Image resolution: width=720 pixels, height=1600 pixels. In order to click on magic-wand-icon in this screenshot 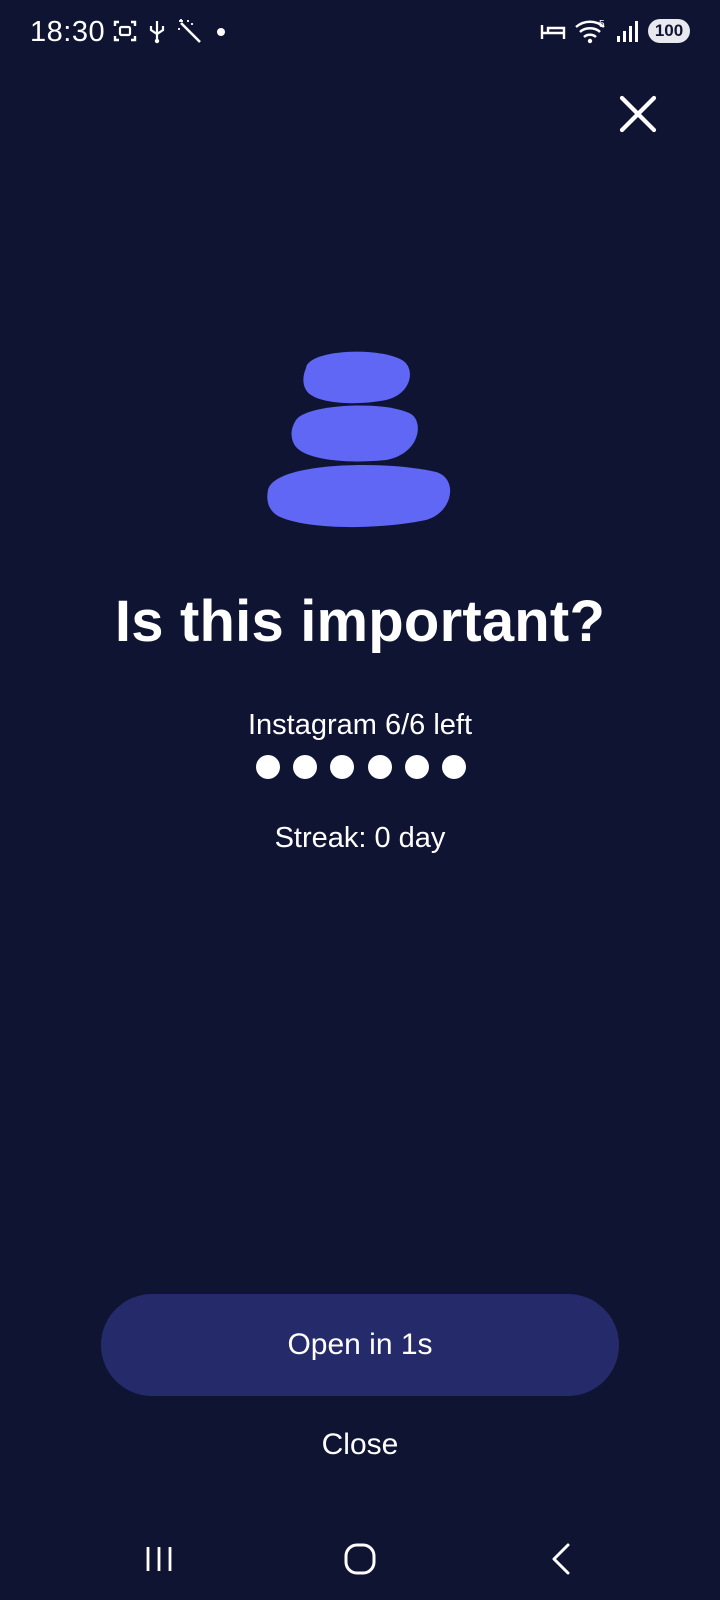, I will do `click(189, 31)`.